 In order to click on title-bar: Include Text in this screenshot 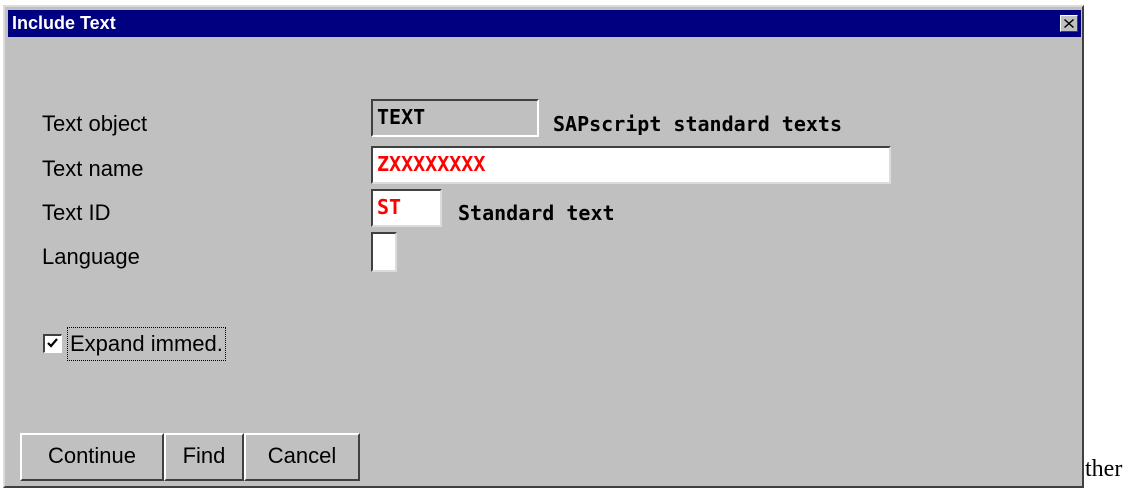, I will do `click(544, 23)`.